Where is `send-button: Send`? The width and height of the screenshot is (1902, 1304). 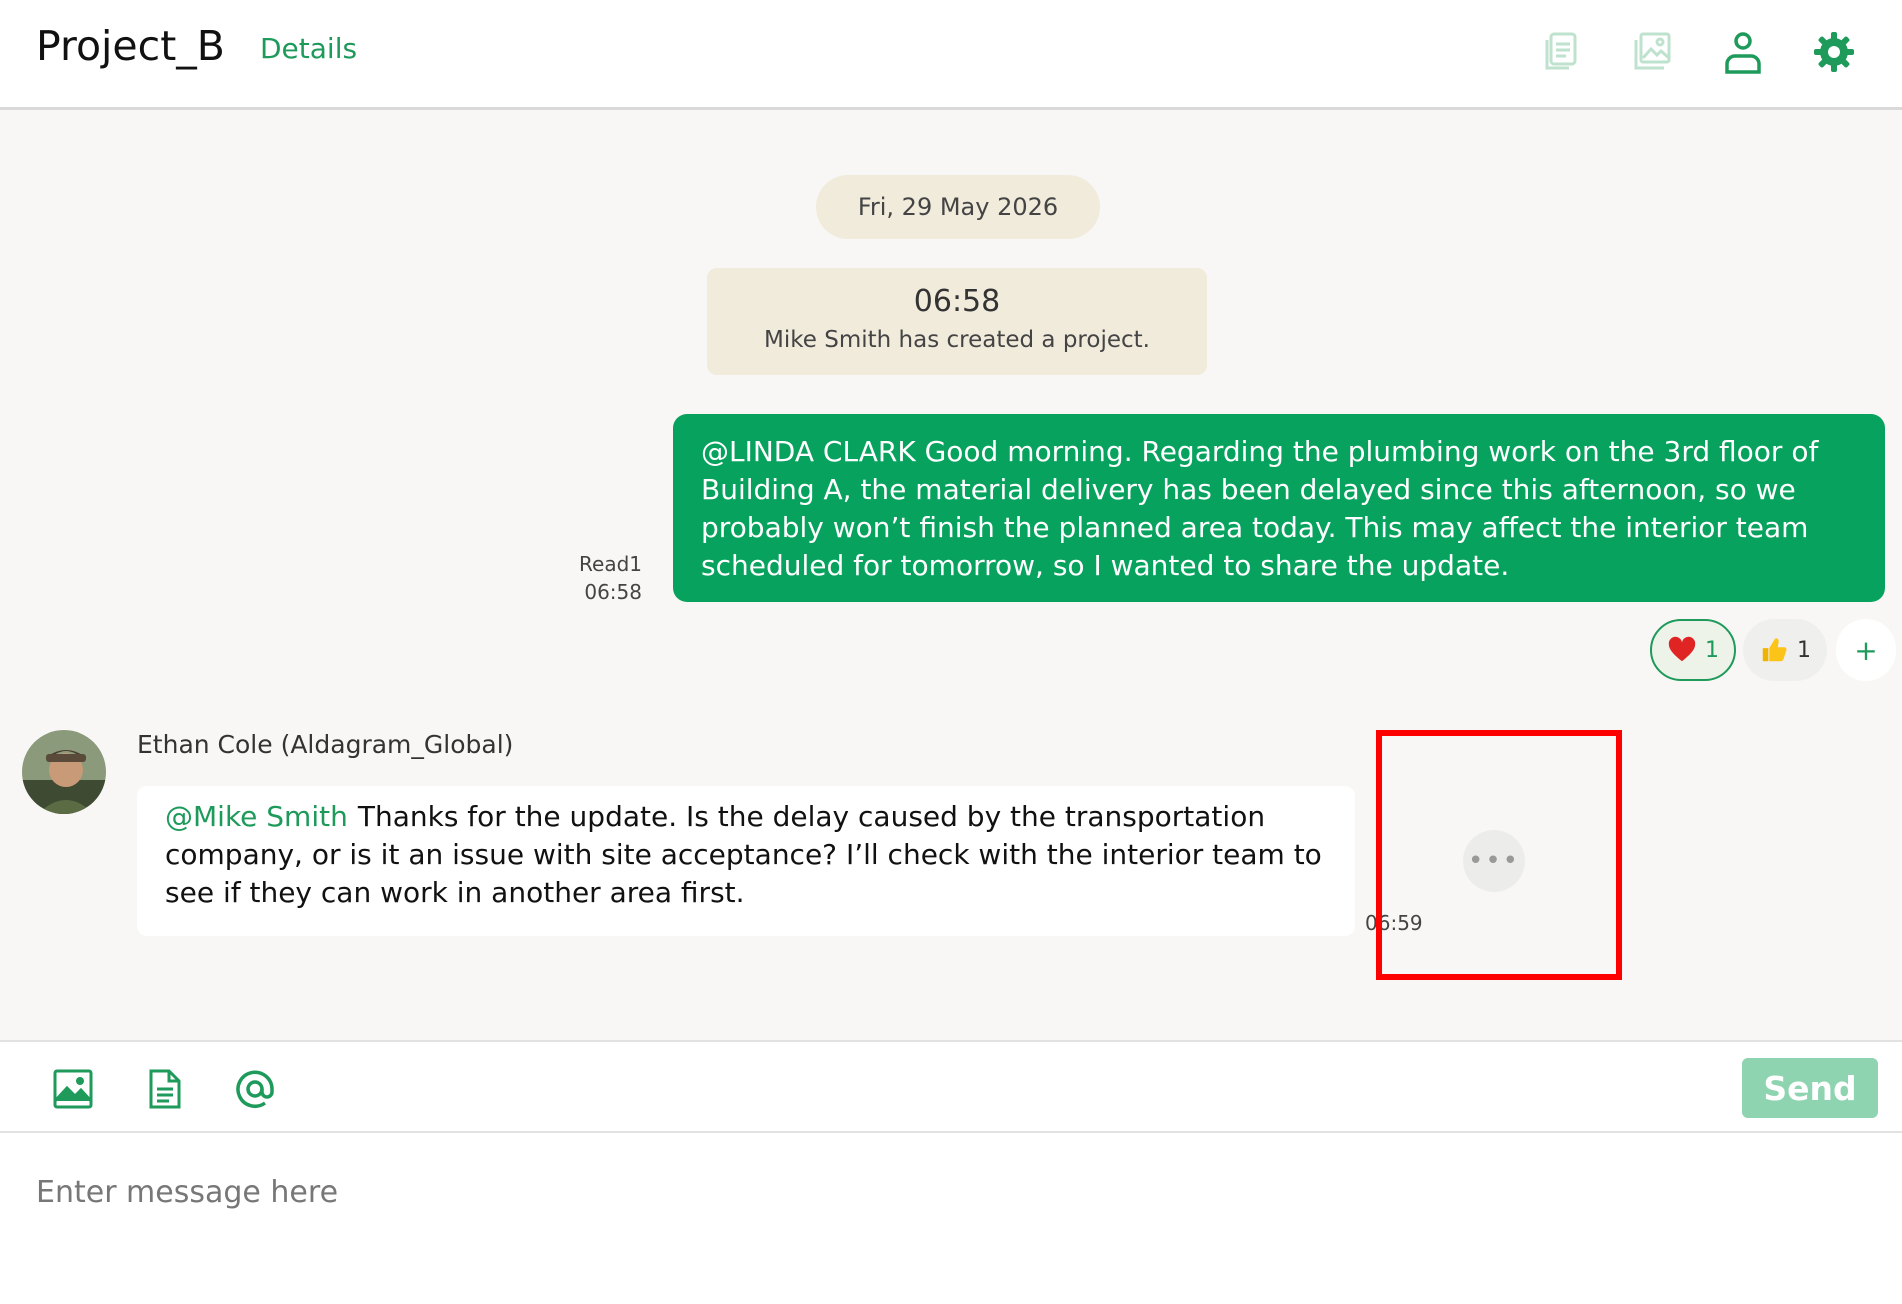
send-button: Send is located at coordinates (1810, 1088).